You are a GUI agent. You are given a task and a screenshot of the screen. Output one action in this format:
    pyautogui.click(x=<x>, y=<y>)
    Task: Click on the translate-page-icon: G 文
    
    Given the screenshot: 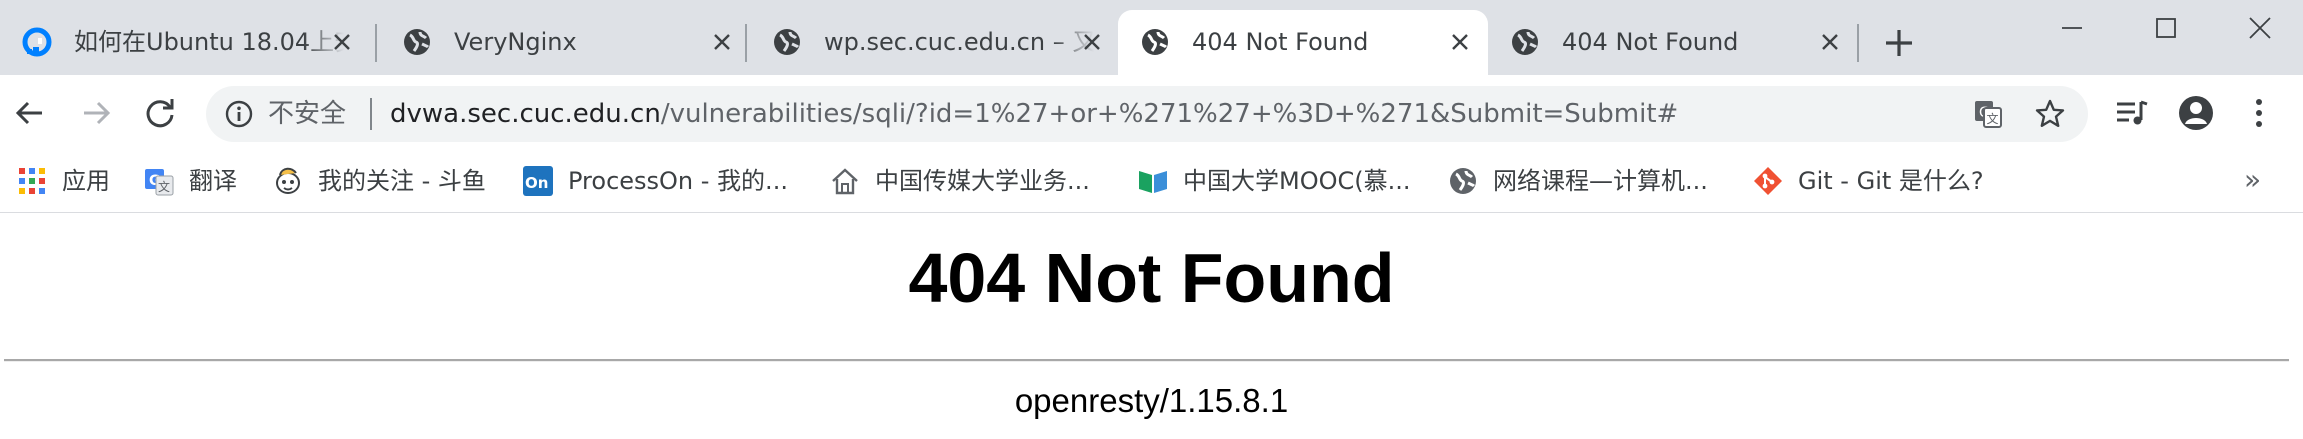 What is the action you would take?
    pyautogui.click(x=1988, y=114)
    